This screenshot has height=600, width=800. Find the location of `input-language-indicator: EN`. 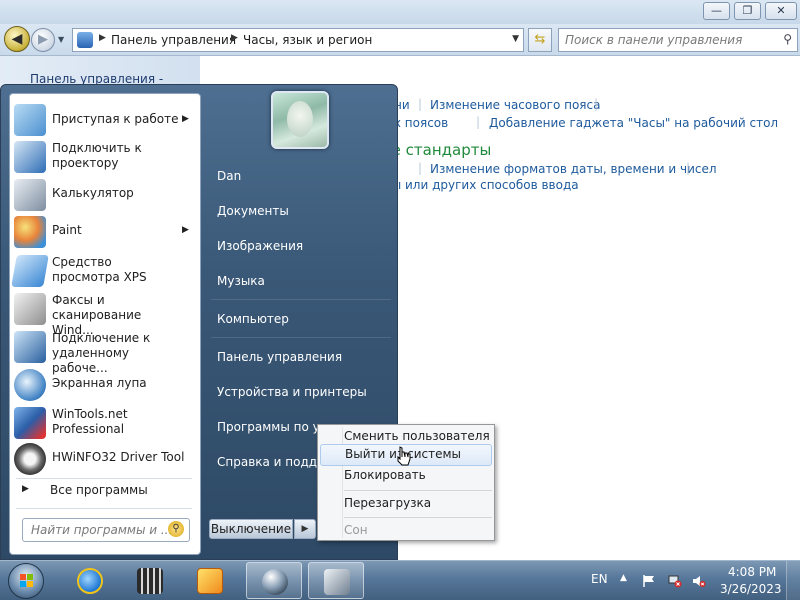

input-language-indicator: EN is located at coordinates (599, 579).